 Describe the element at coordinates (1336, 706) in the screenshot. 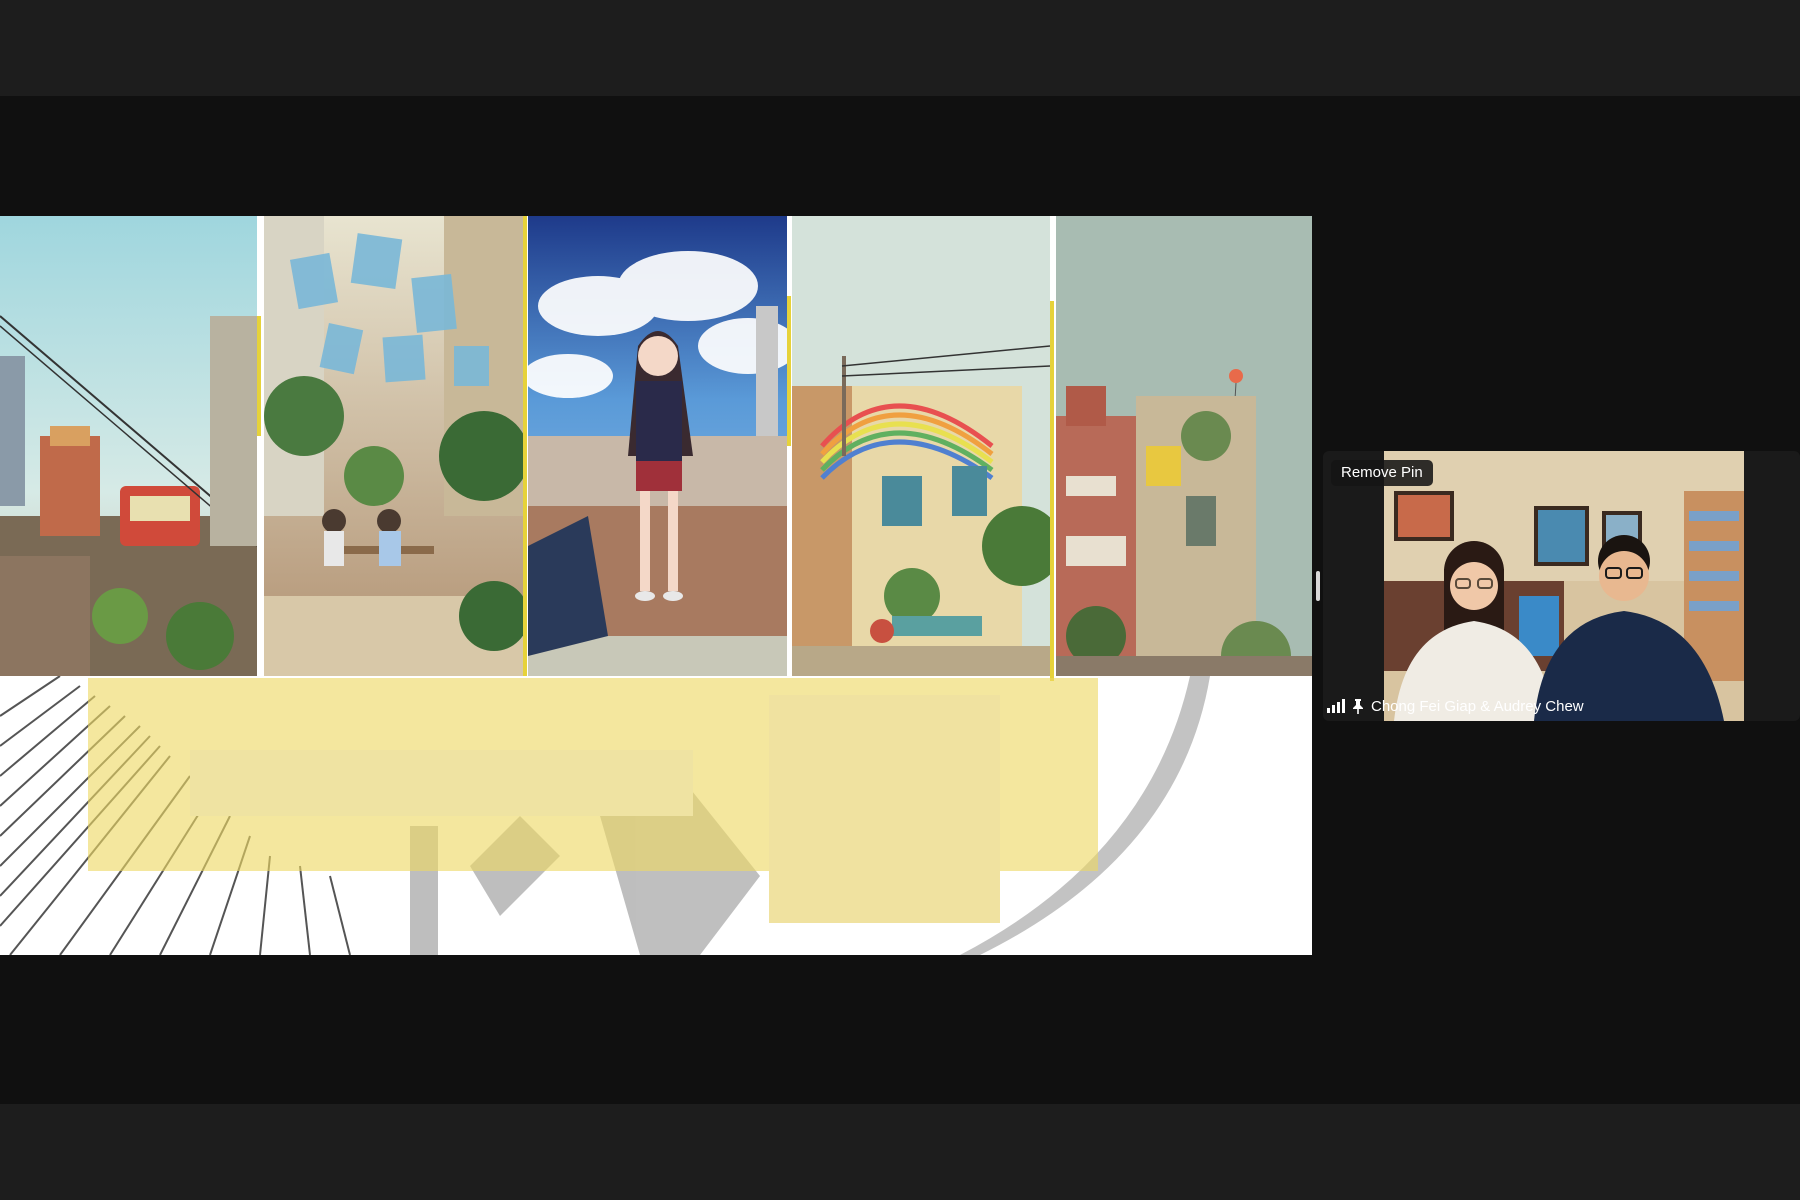

I see `signal-bars-icon` at that location.